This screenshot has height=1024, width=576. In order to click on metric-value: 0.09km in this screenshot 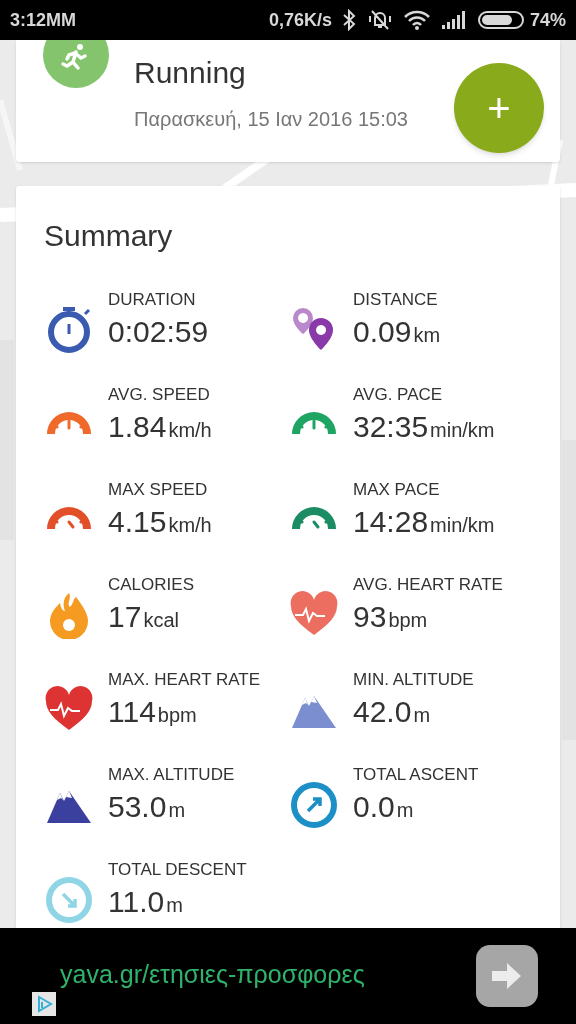, I will do `click(397, 332)`.